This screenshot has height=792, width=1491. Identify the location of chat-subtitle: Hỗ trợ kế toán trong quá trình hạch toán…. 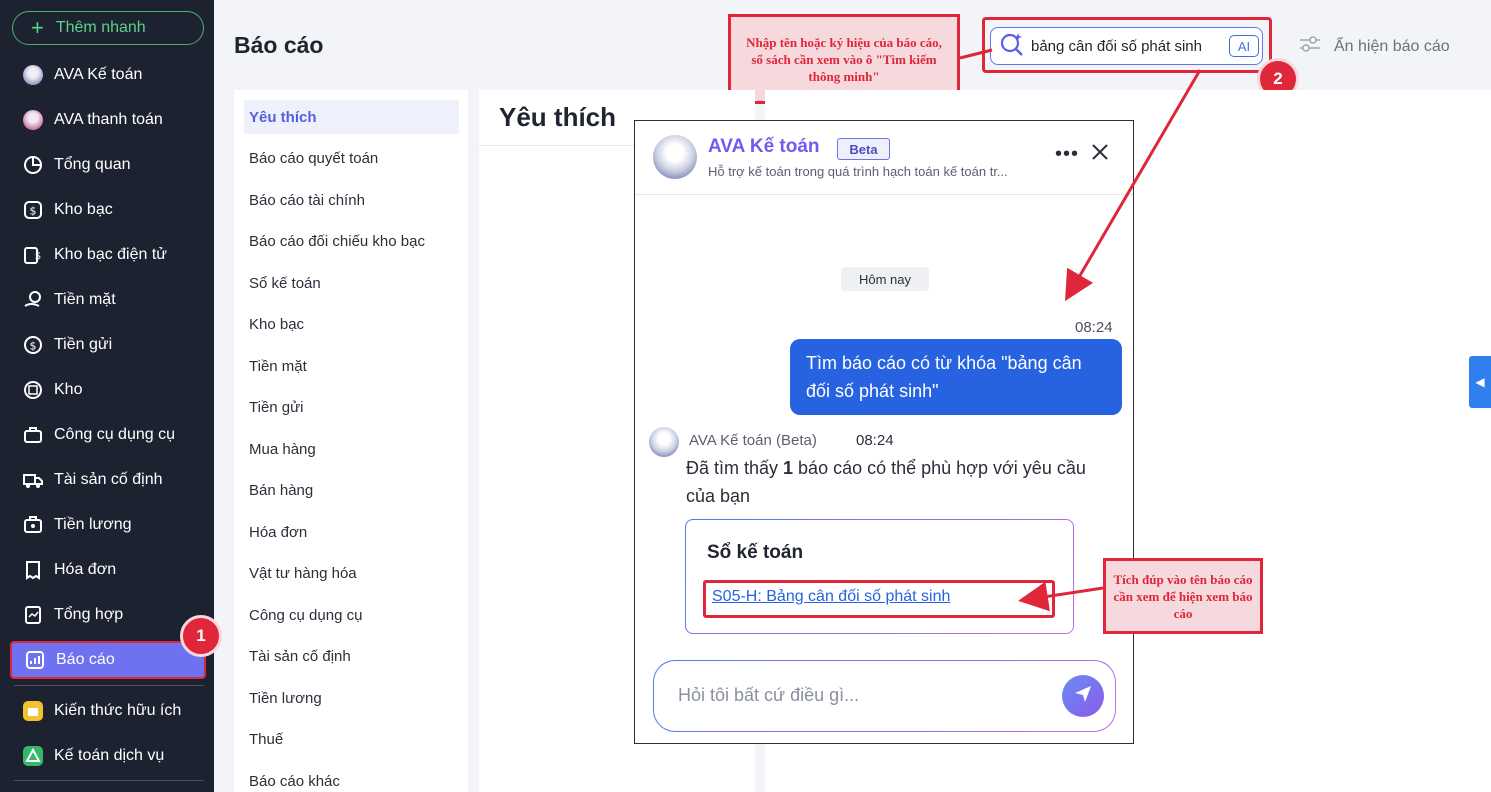
(858, 171).